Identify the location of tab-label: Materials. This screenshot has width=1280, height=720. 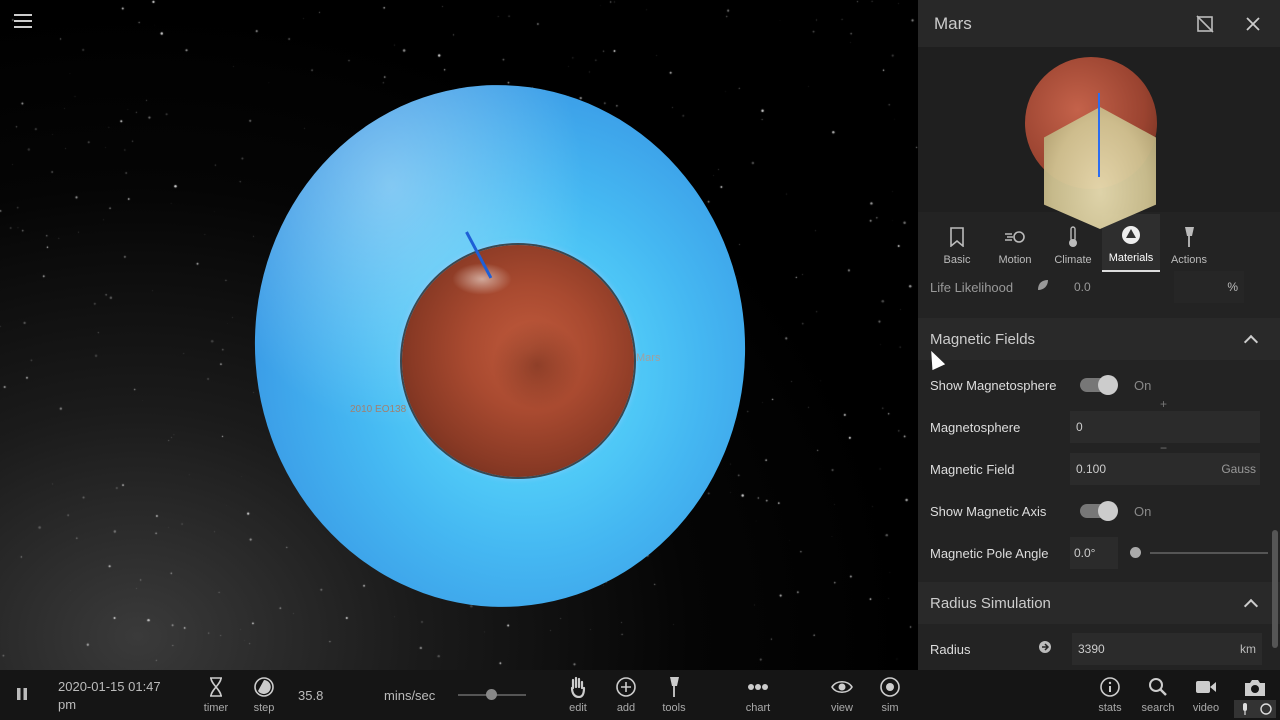
(1131, 258).